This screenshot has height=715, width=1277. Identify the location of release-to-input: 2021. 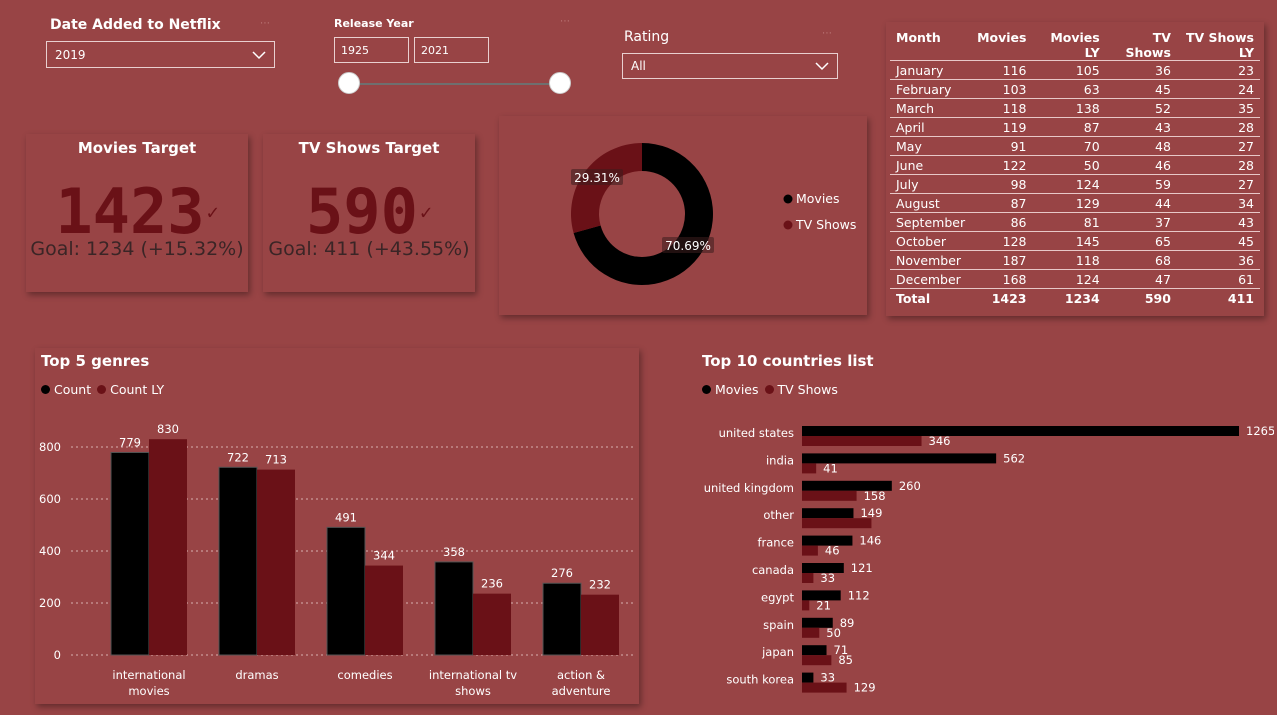
(451, 50).